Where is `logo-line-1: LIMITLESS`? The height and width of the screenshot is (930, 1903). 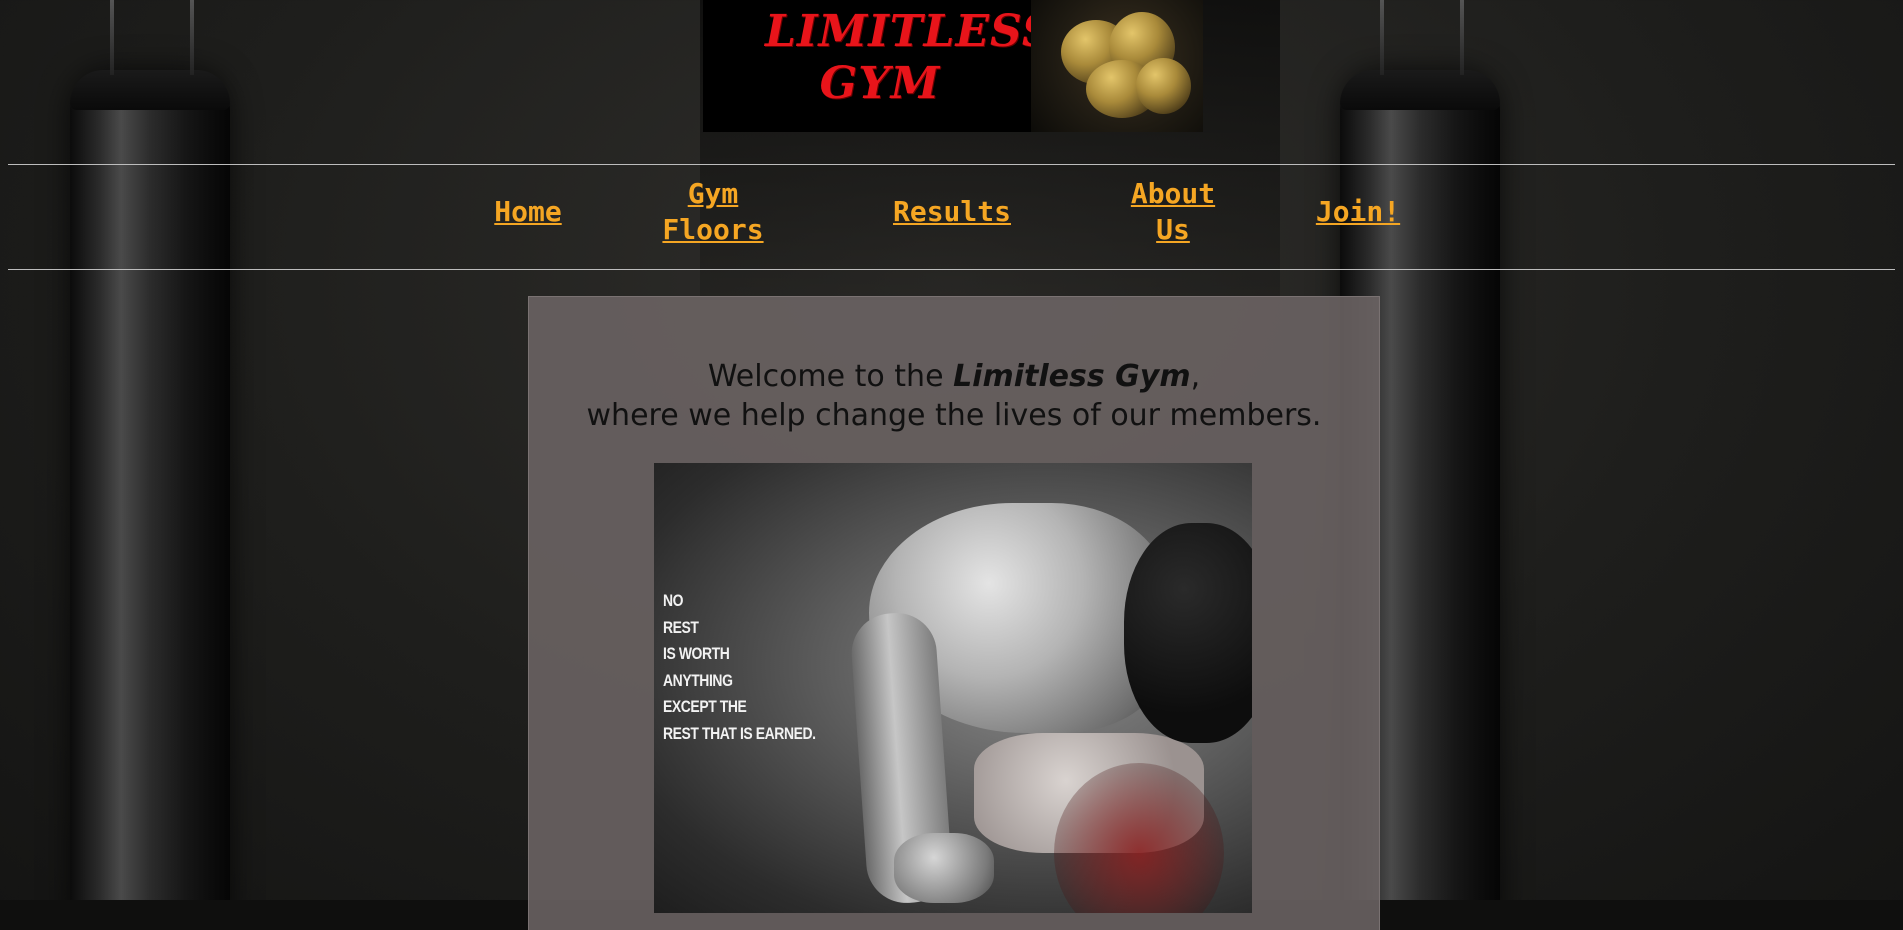 logo-line-1: LIMITLESS is located at coordinates (910, 31).